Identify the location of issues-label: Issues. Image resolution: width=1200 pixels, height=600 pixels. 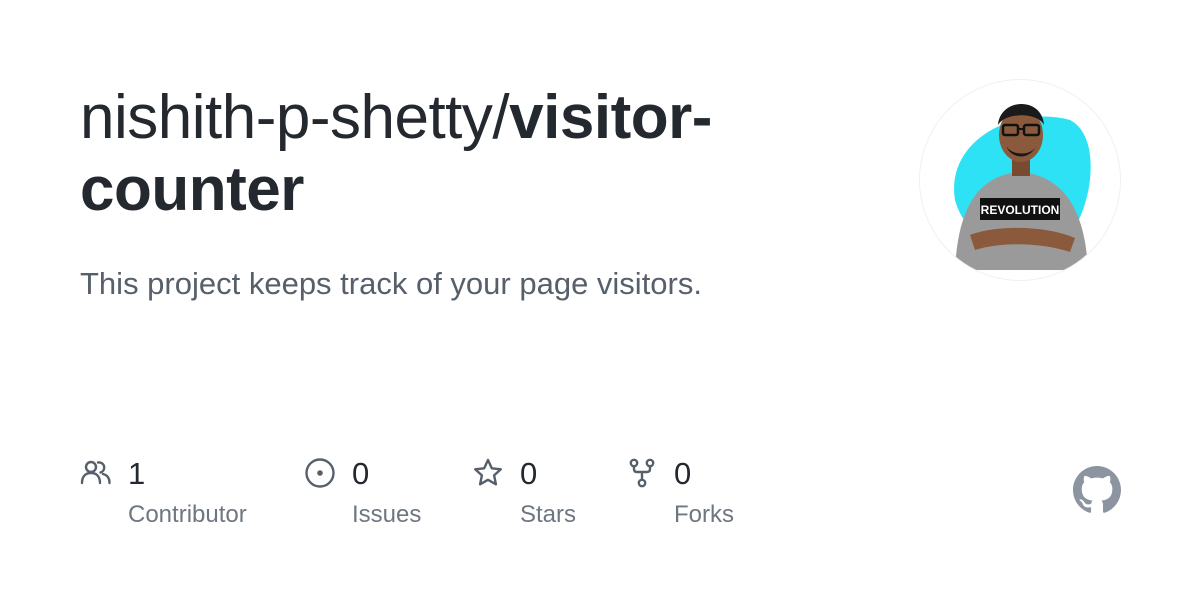
(387, 514).